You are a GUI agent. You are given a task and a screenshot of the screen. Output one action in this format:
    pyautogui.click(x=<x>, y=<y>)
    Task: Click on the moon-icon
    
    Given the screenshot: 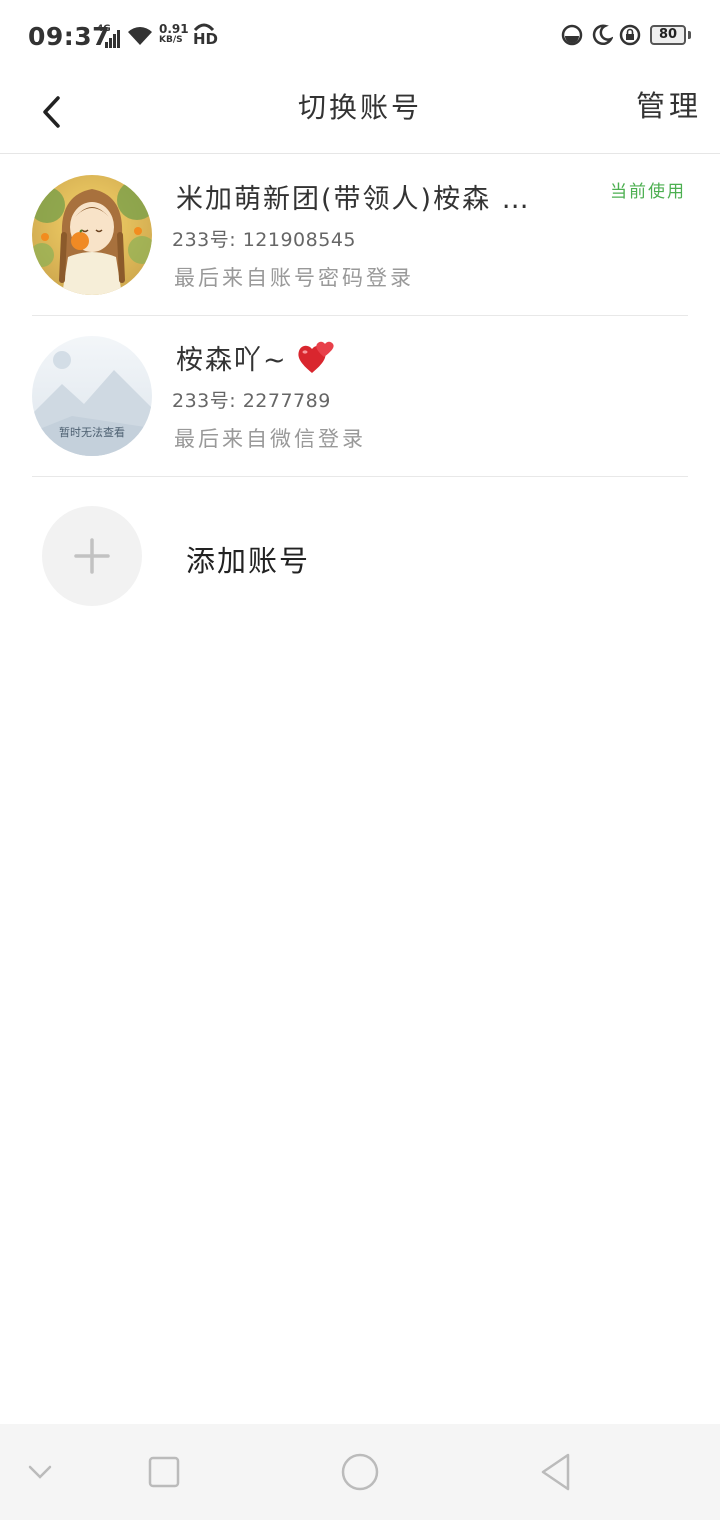 What is the action you would take?
    pyautogui.click(x=602, y=35)
    